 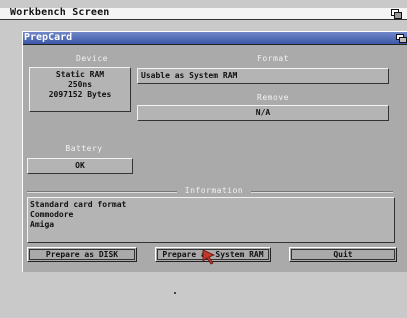 What do you see at coordinates (102, 192) in the screenshot?
I see `information-divider-left` at bounding box center [102, 192].